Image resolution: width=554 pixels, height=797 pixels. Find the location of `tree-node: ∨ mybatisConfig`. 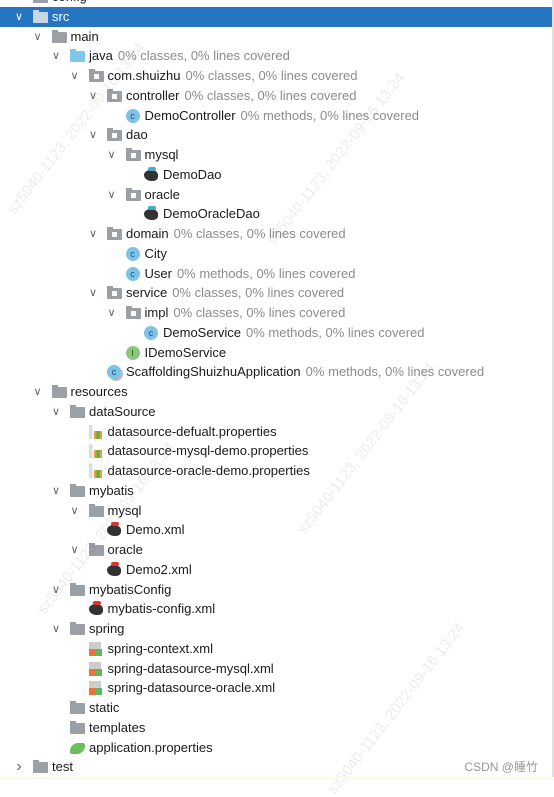

tree-node: ∨ mybatisConfig is located at coordinates (276, 590).